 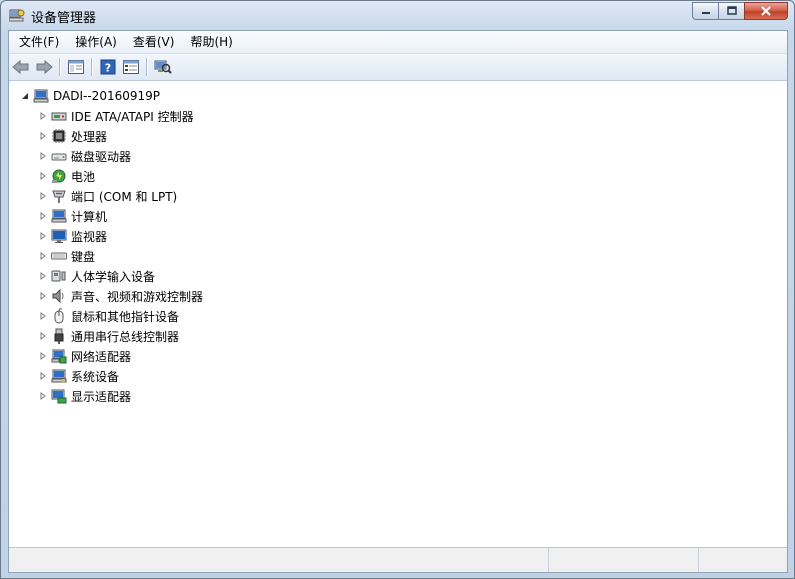 I want to click on tree-node: 处理器, so click(x=72, y=136).